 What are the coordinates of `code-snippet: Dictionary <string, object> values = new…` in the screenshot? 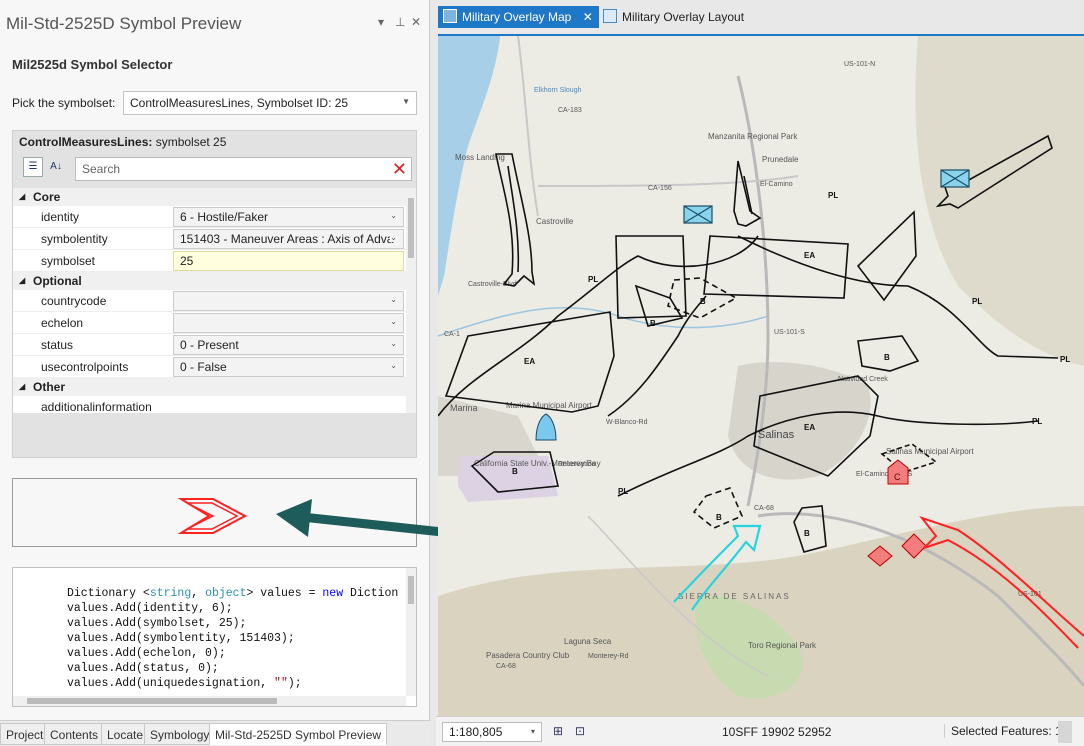 It's located at (214, 637).